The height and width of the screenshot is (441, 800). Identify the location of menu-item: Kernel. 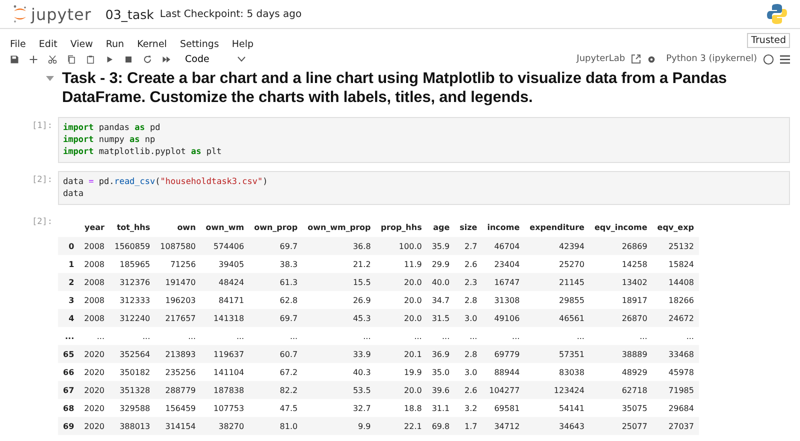
(152, 44).